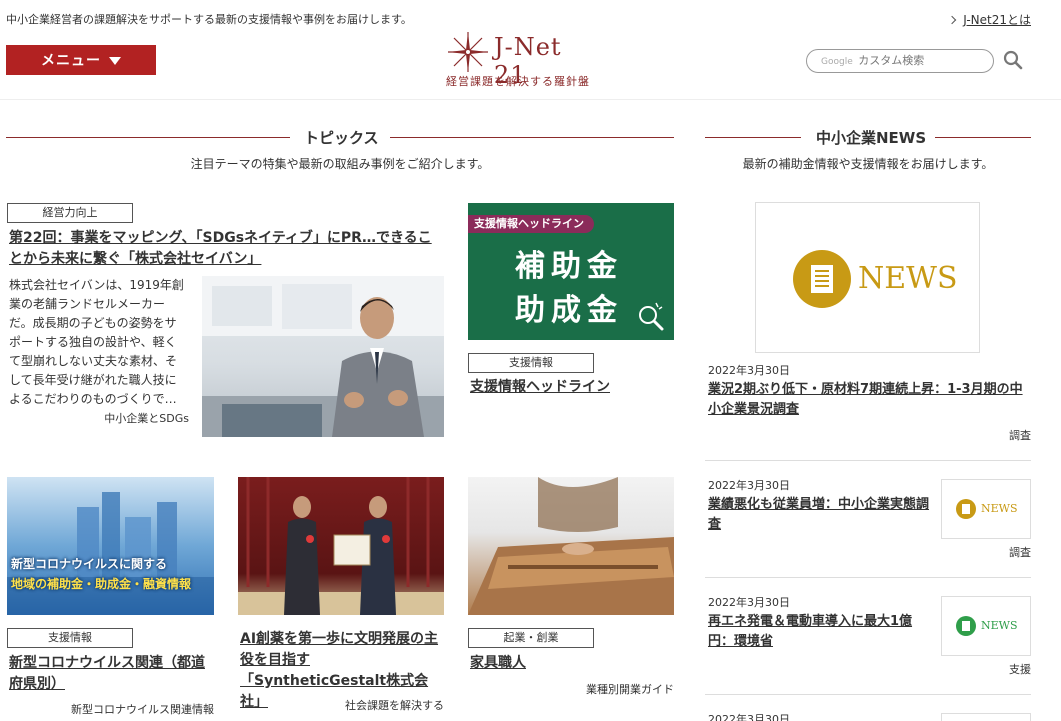 Image resolution: width=1061 pixels, height=721 pixels. I want to click on about-jnet21-link: J-Net21とは, so click(989, 19).